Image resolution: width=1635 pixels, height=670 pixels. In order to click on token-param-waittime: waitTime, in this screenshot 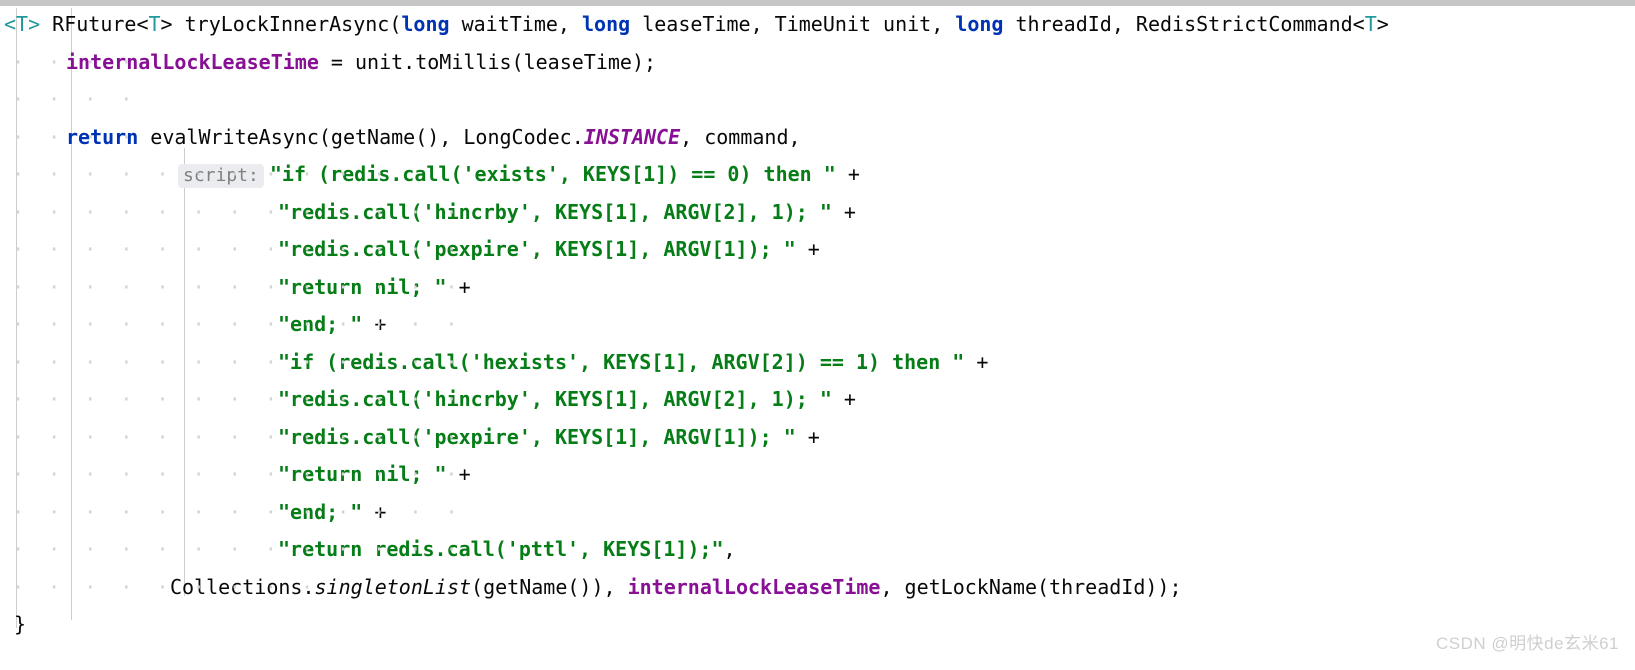, I will do `click(516, 24)`.